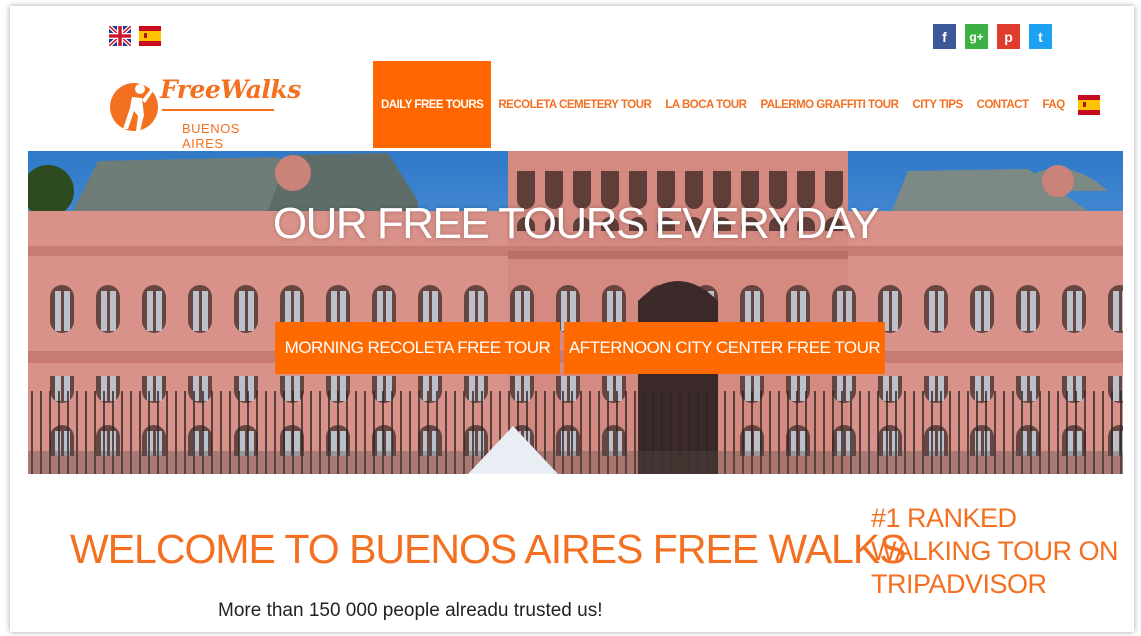  Describe the element at coordinates (1008, 36) in the screenshot. I see `pinterest-icon: p` at that location.